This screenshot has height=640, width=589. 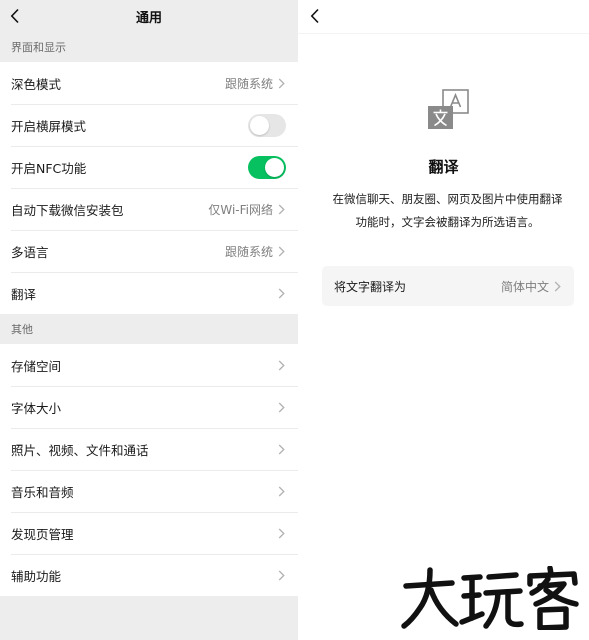 I want to click on row-label: 深色模式, so click(x=36, y=84).